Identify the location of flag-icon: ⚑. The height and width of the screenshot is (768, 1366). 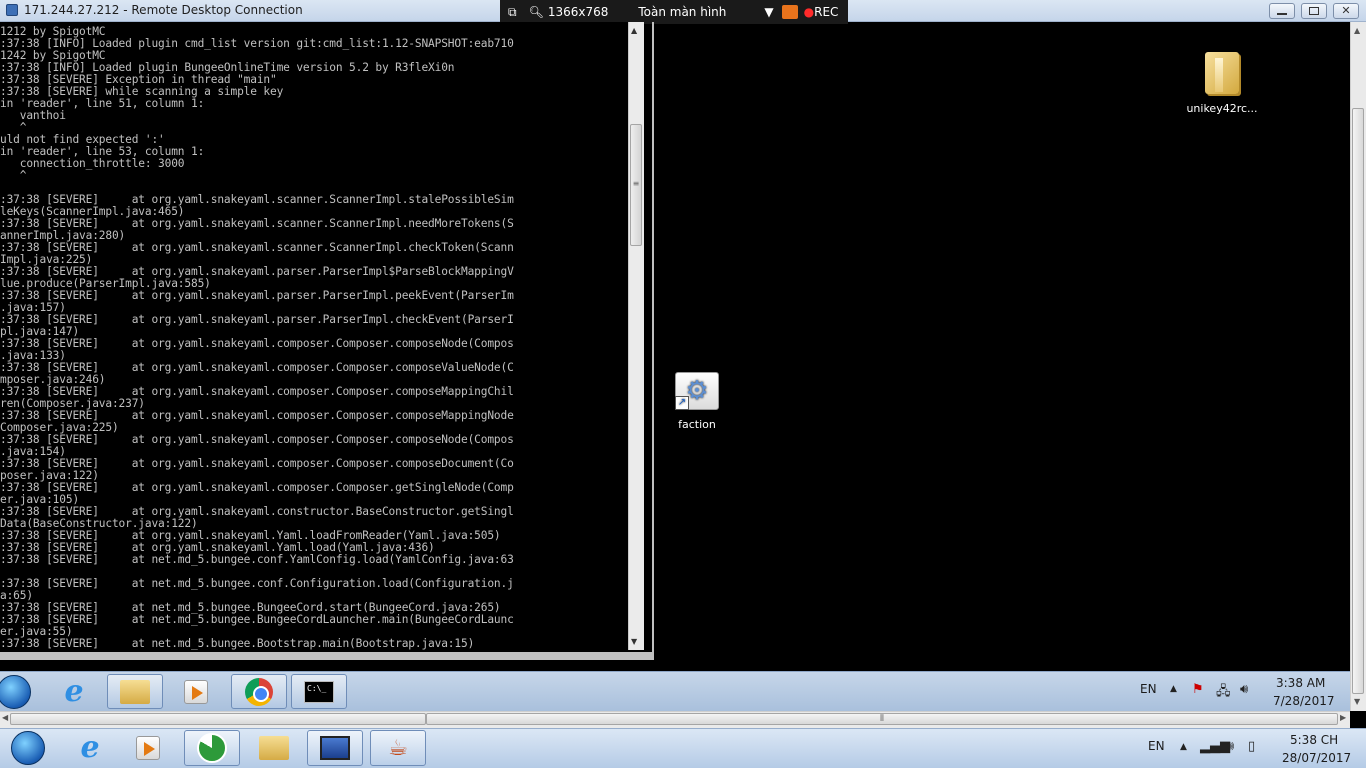
(1198, 689).